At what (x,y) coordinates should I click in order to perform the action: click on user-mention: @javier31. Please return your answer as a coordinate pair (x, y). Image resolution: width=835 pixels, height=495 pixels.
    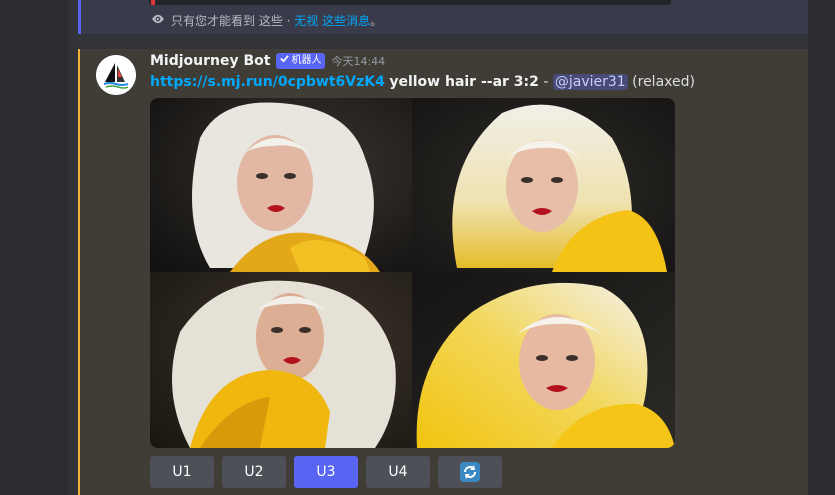
    Looking at the image, I should click on (590, 82).